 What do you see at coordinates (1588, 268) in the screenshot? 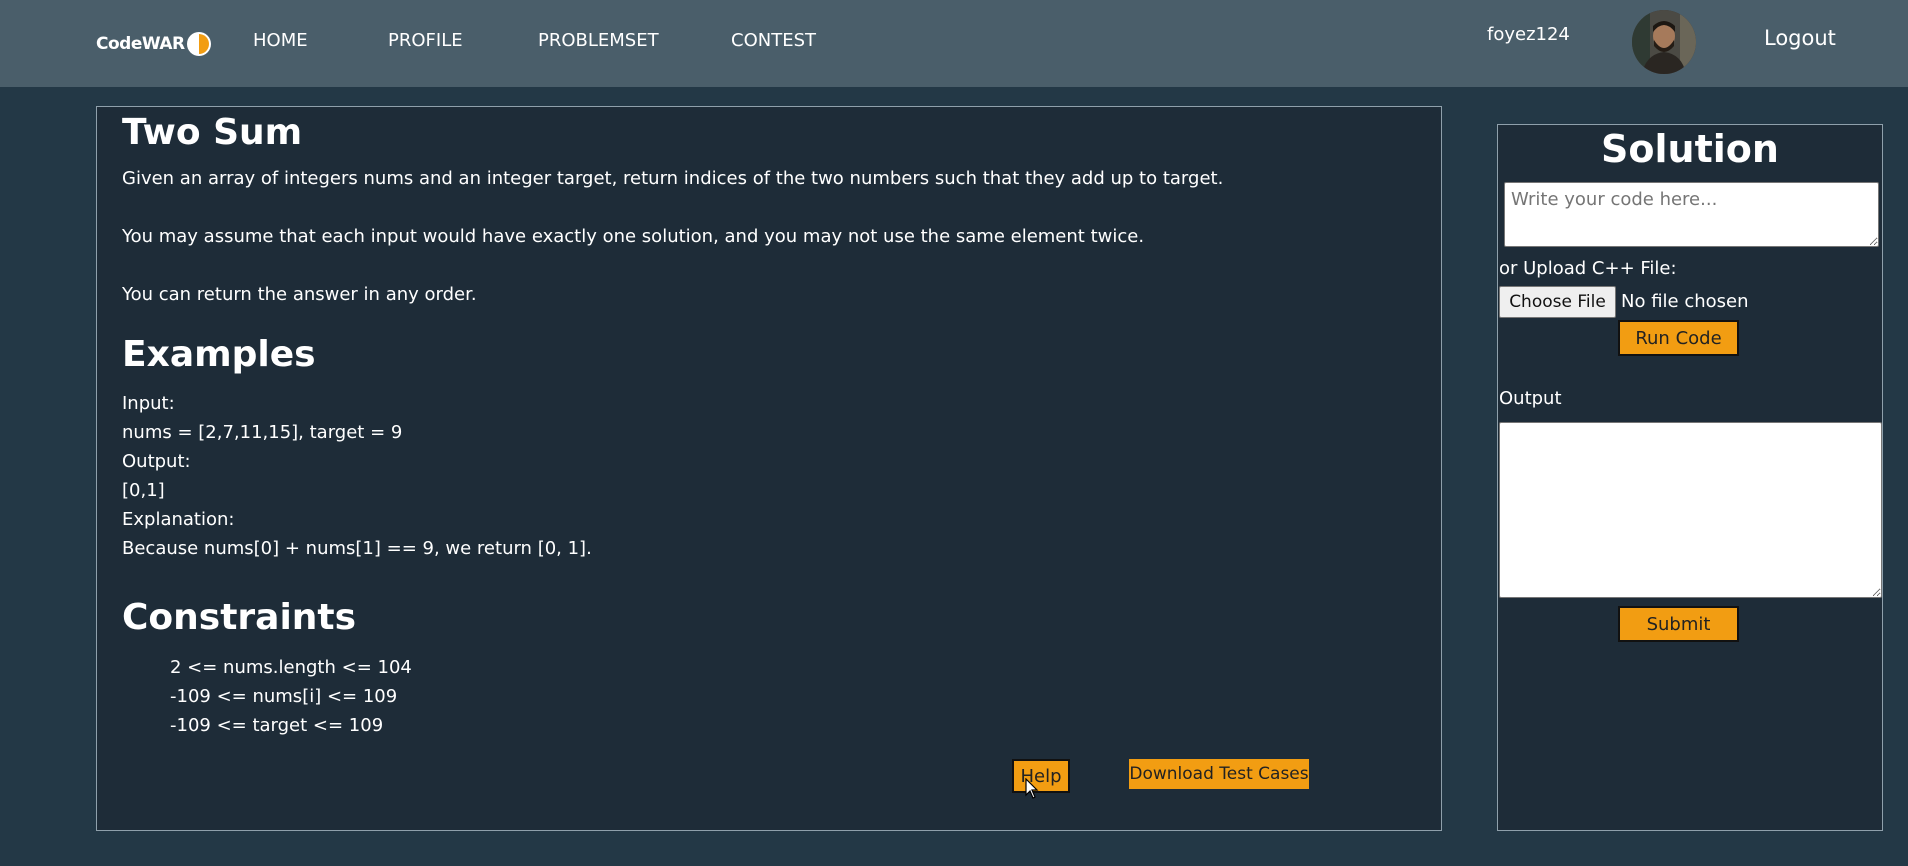
I see `upload-label: or Upload C++ File:` at bounding box center [1588, 268].